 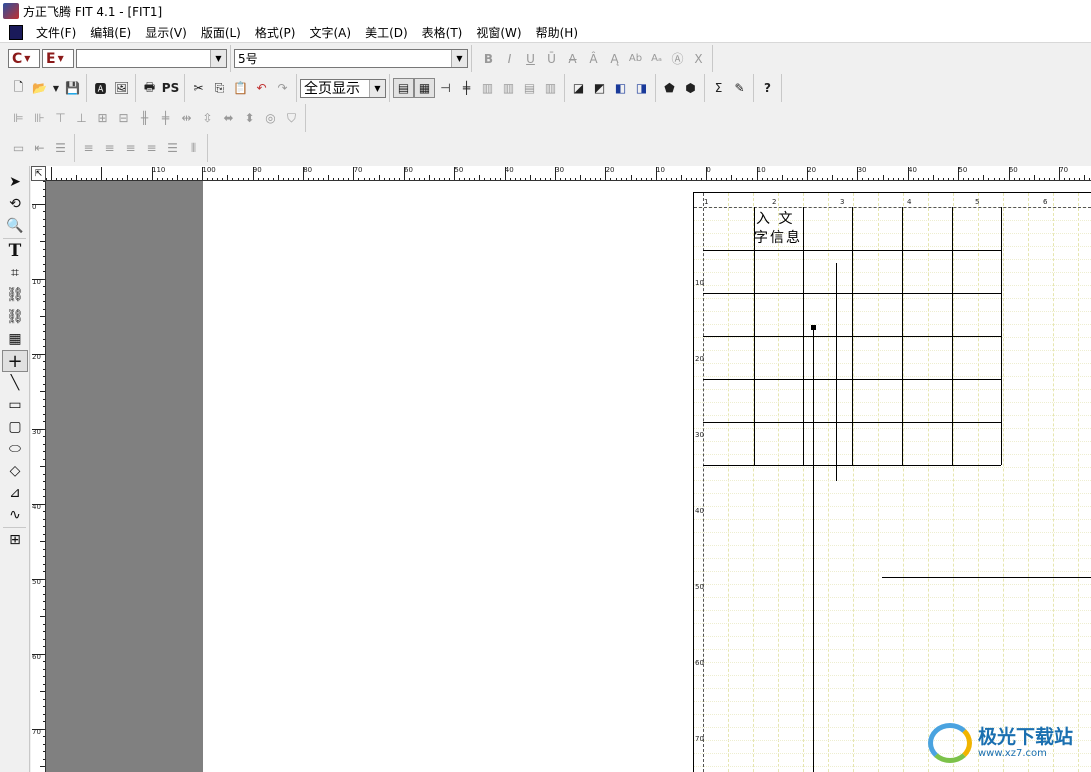 What do you see at coordinates (578, 88) in the screenshot?
I see `layer-back-icon: ◪` at bounding box center [578, 88].